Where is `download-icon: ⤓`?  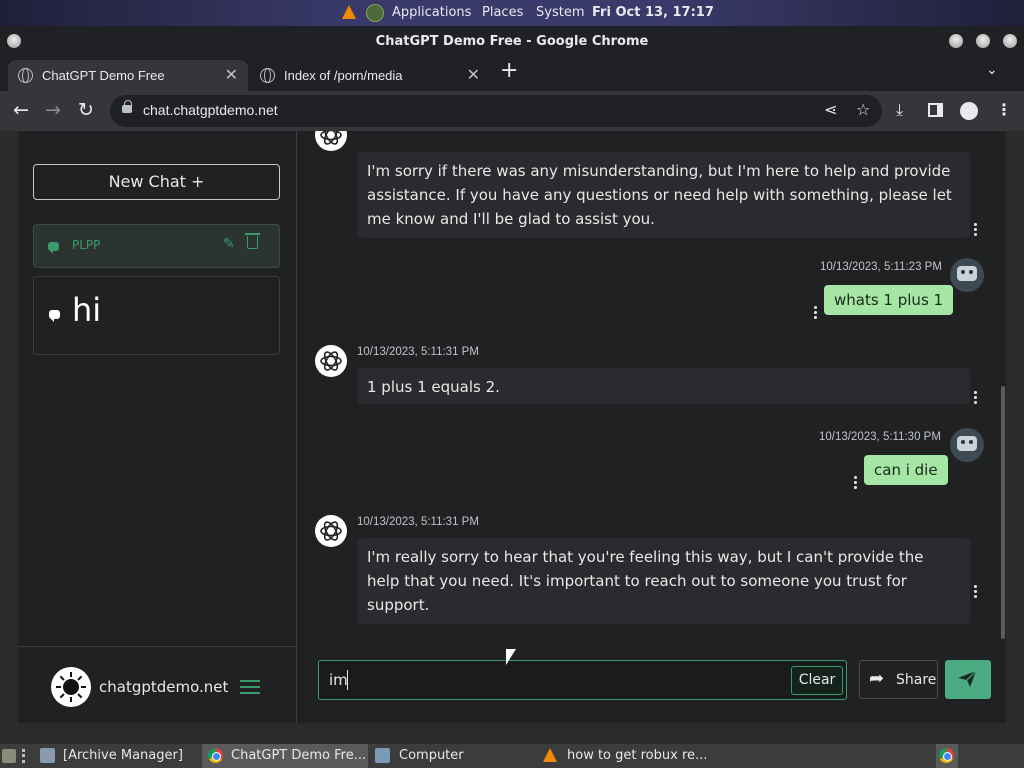
download-icon: ⤓ is located at coordinates (899, 110).